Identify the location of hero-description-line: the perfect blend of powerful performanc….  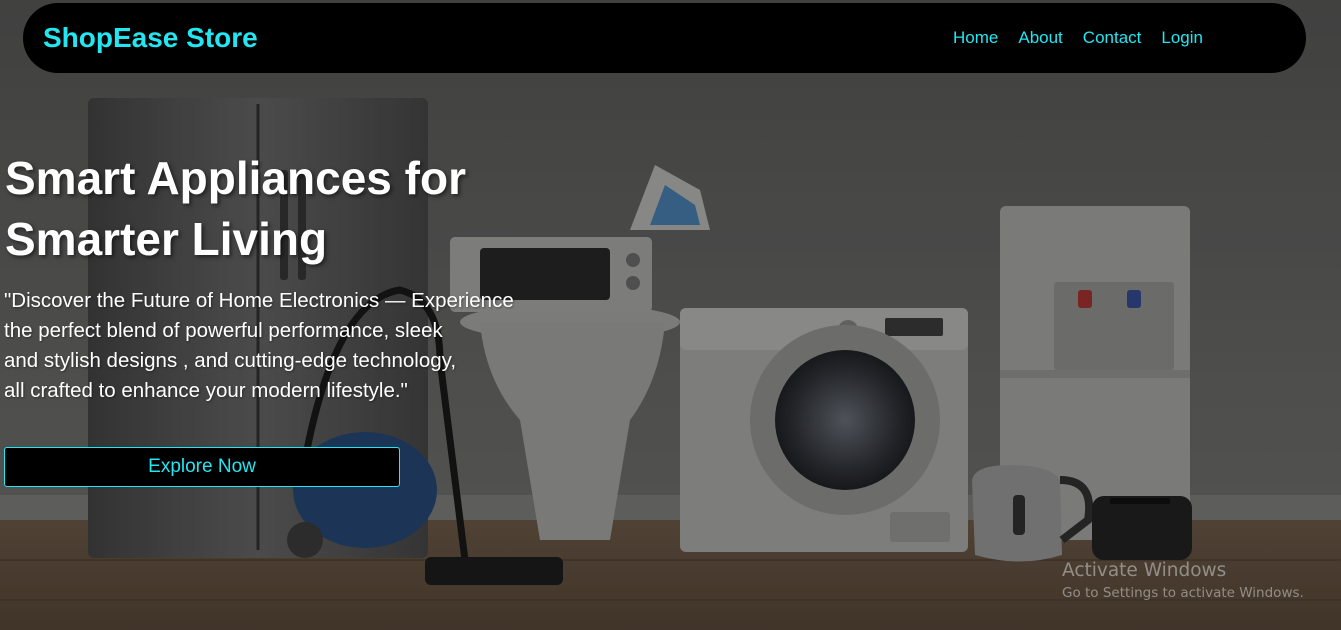
(223, 330).